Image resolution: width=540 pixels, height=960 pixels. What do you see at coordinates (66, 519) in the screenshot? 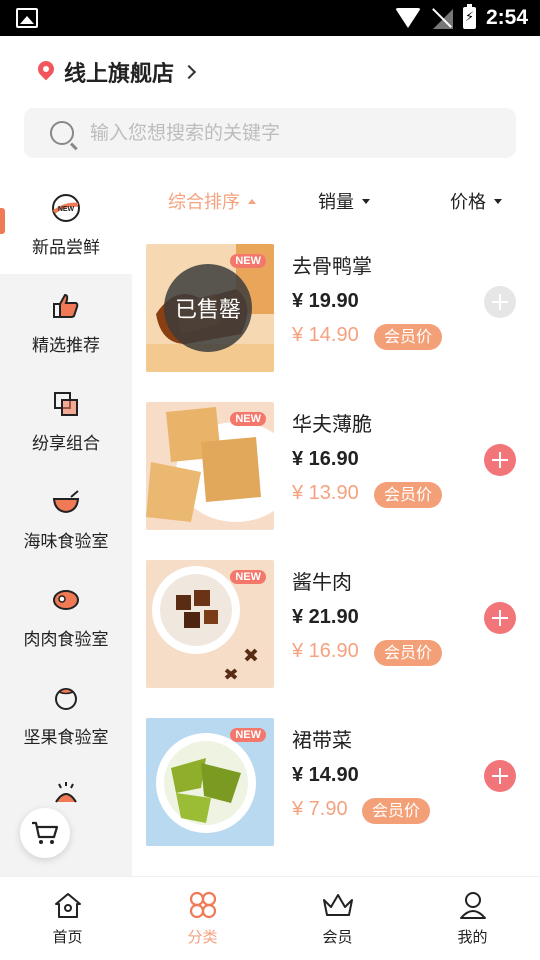
I see `sidebar-item-seafood: 海味食验室` at bounding box center [66, 519].